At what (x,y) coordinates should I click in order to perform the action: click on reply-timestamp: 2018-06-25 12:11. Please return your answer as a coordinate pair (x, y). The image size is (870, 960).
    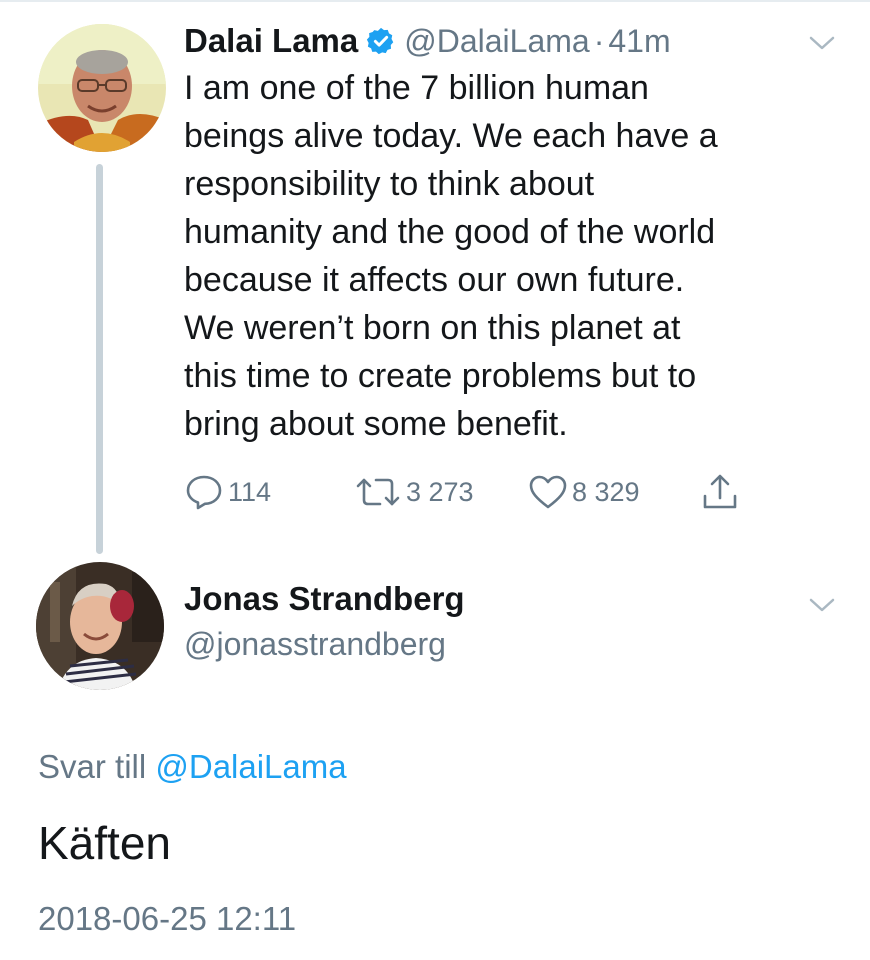
    Looking at the image, I should click on (167, 919).